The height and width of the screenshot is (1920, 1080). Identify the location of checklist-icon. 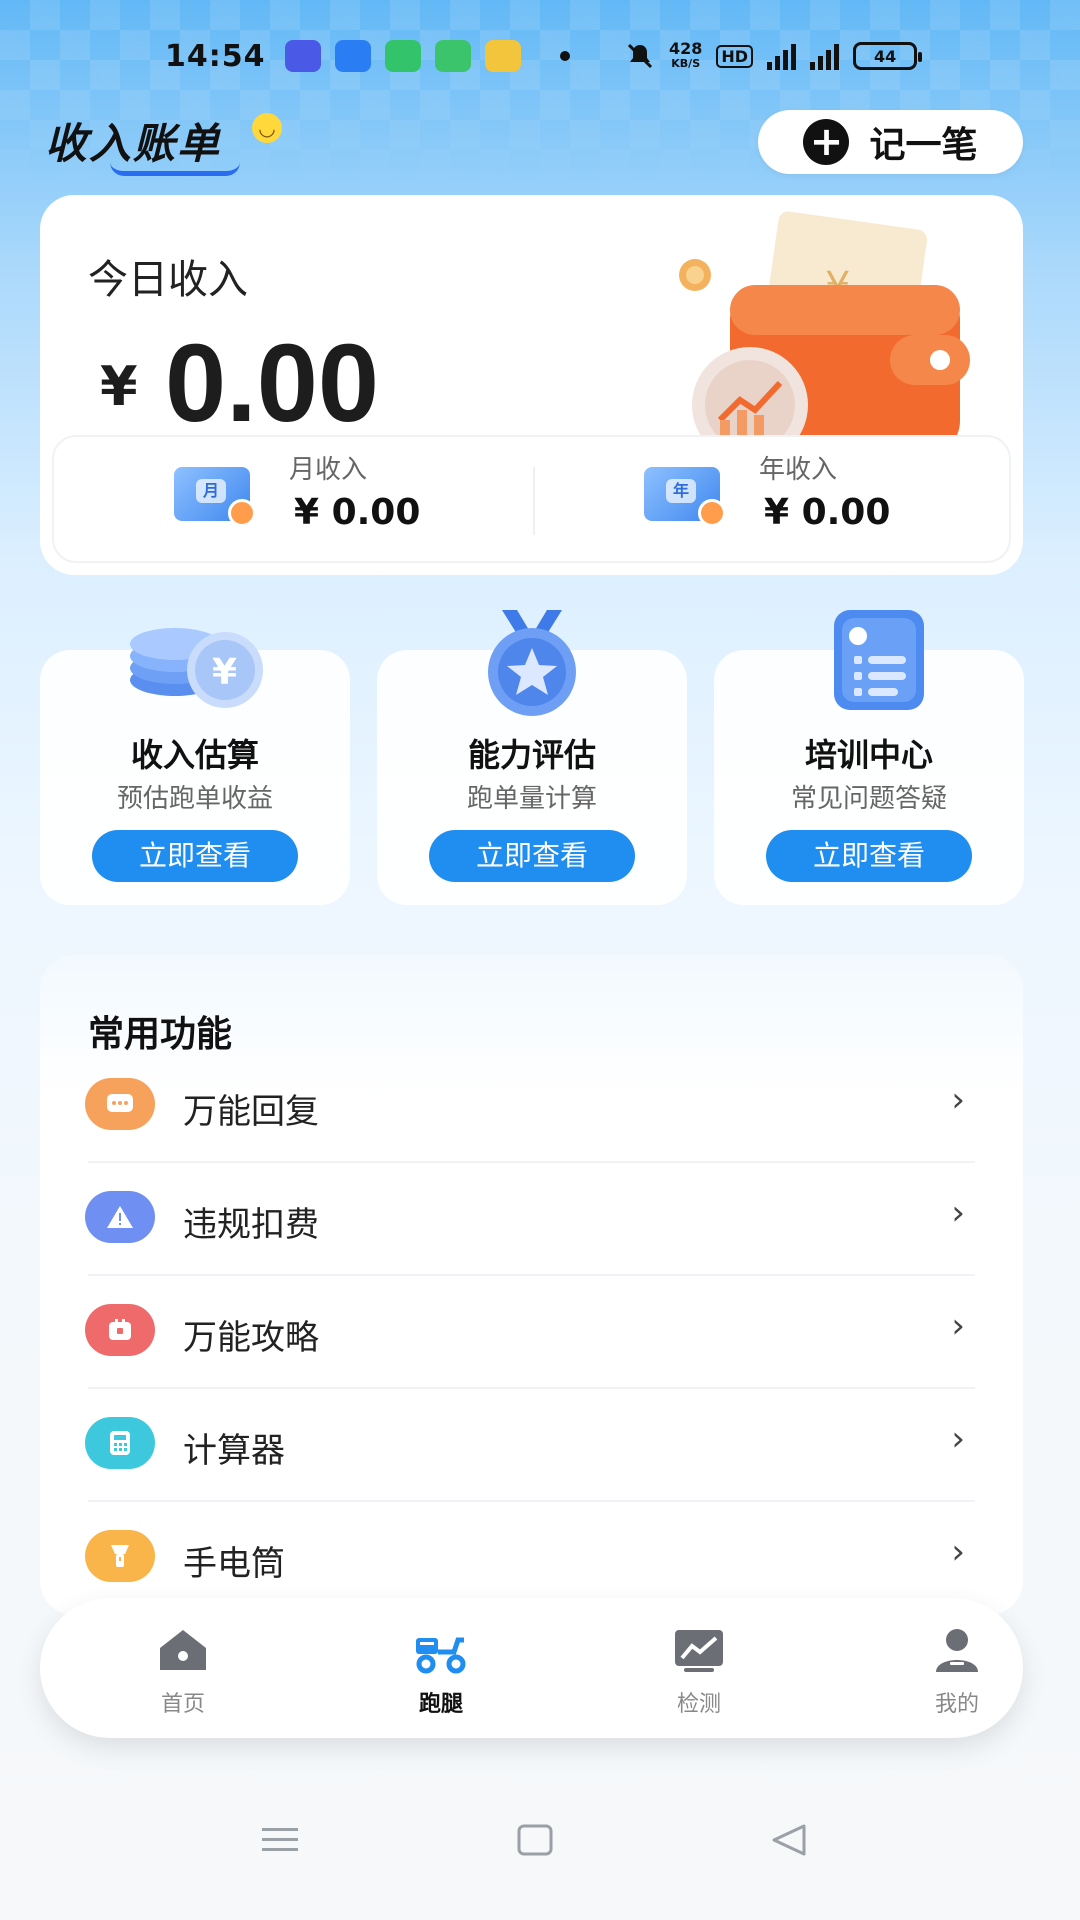
(879, 660).